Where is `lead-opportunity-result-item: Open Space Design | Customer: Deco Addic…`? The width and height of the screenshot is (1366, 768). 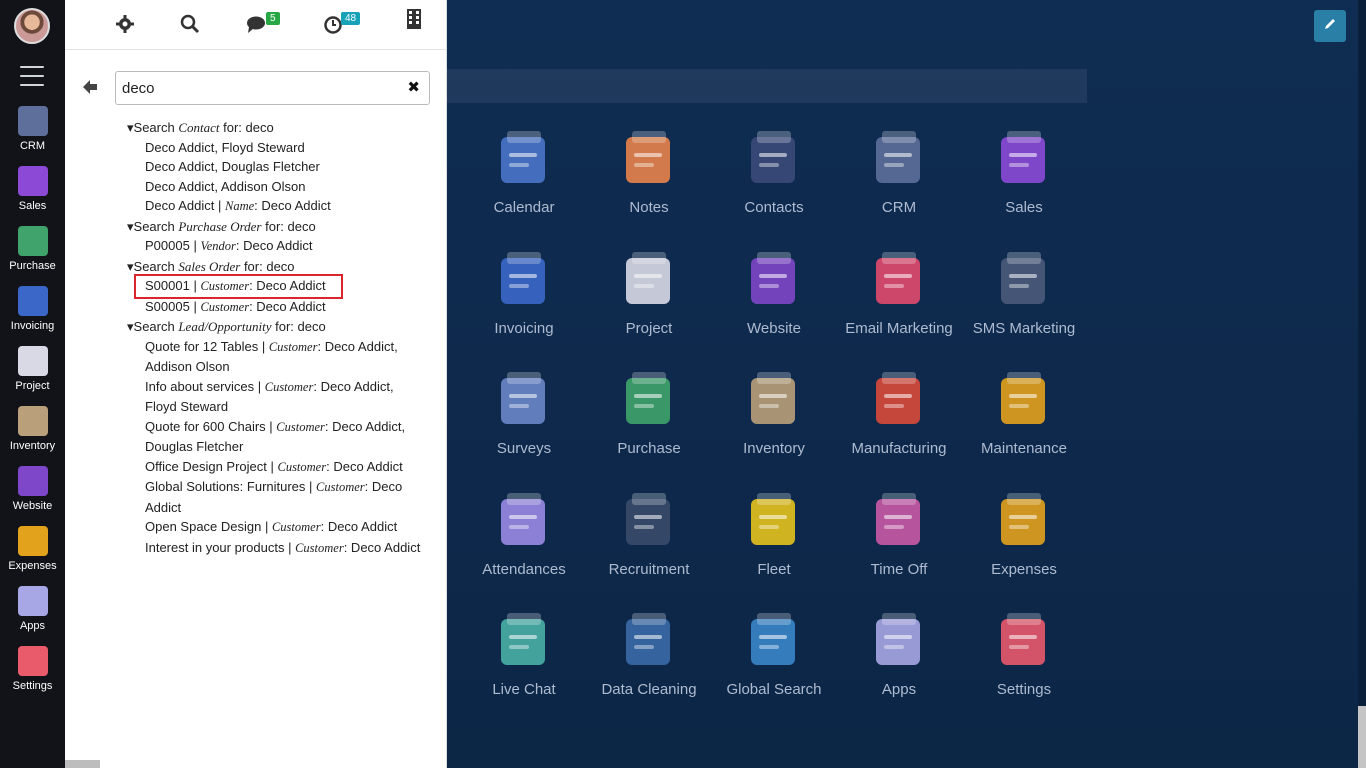 lead-opportunity-result-item: Open Space Design | Customer: Deco Addic… is located at coordinates (277, 527).